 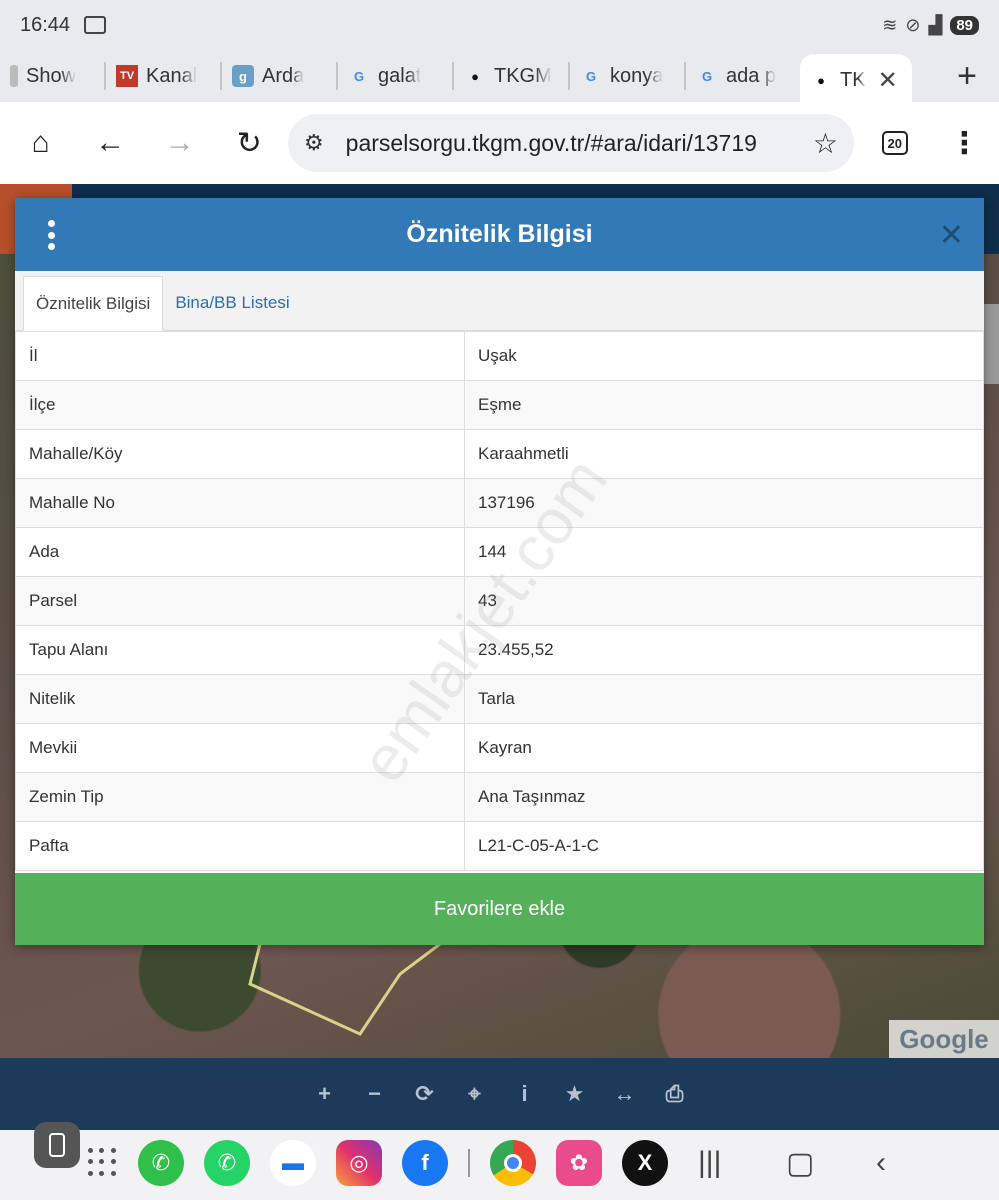 I want to click on table-row: Ada 144, so click(x=499, y=552).